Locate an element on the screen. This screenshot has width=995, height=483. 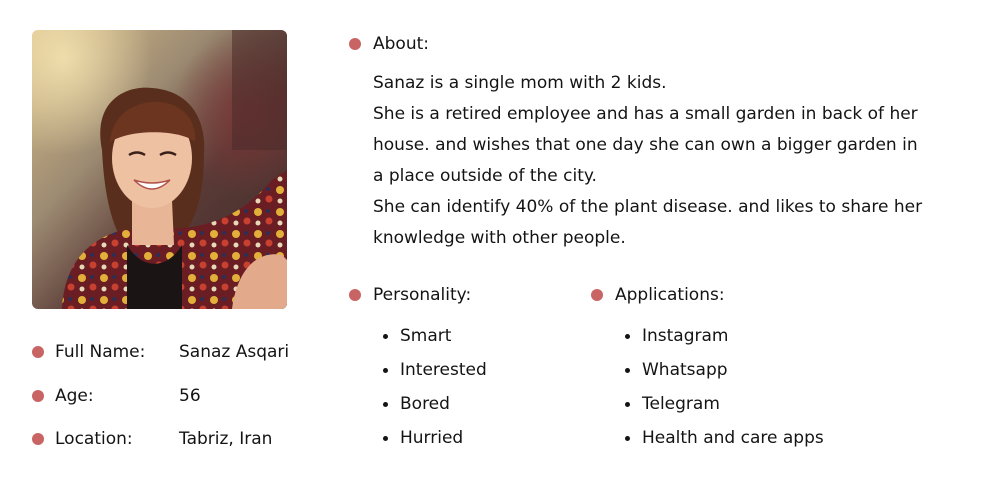
list-item: Bored is located at coordinates (430, 410).